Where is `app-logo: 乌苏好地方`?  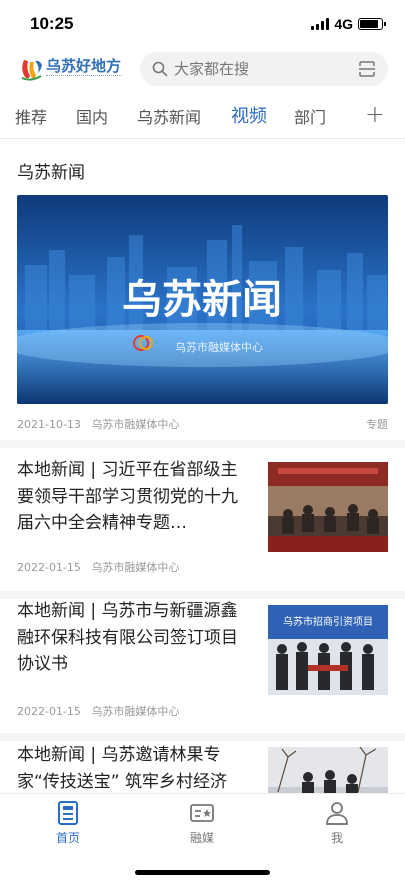
app-logo: 乌苏好地方 is located at coordinates (71, 69).